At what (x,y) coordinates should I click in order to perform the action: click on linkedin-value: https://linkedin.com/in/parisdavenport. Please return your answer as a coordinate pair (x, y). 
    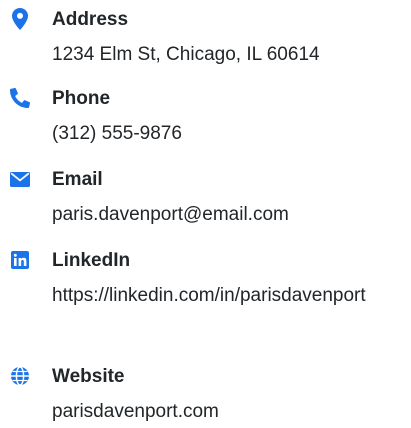
    Looking at the image, I should click on (222, 296).